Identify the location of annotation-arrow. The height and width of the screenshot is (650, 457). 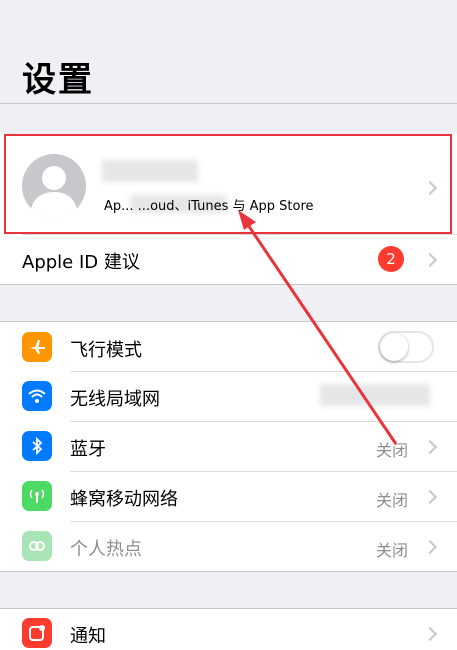
(318, 327).